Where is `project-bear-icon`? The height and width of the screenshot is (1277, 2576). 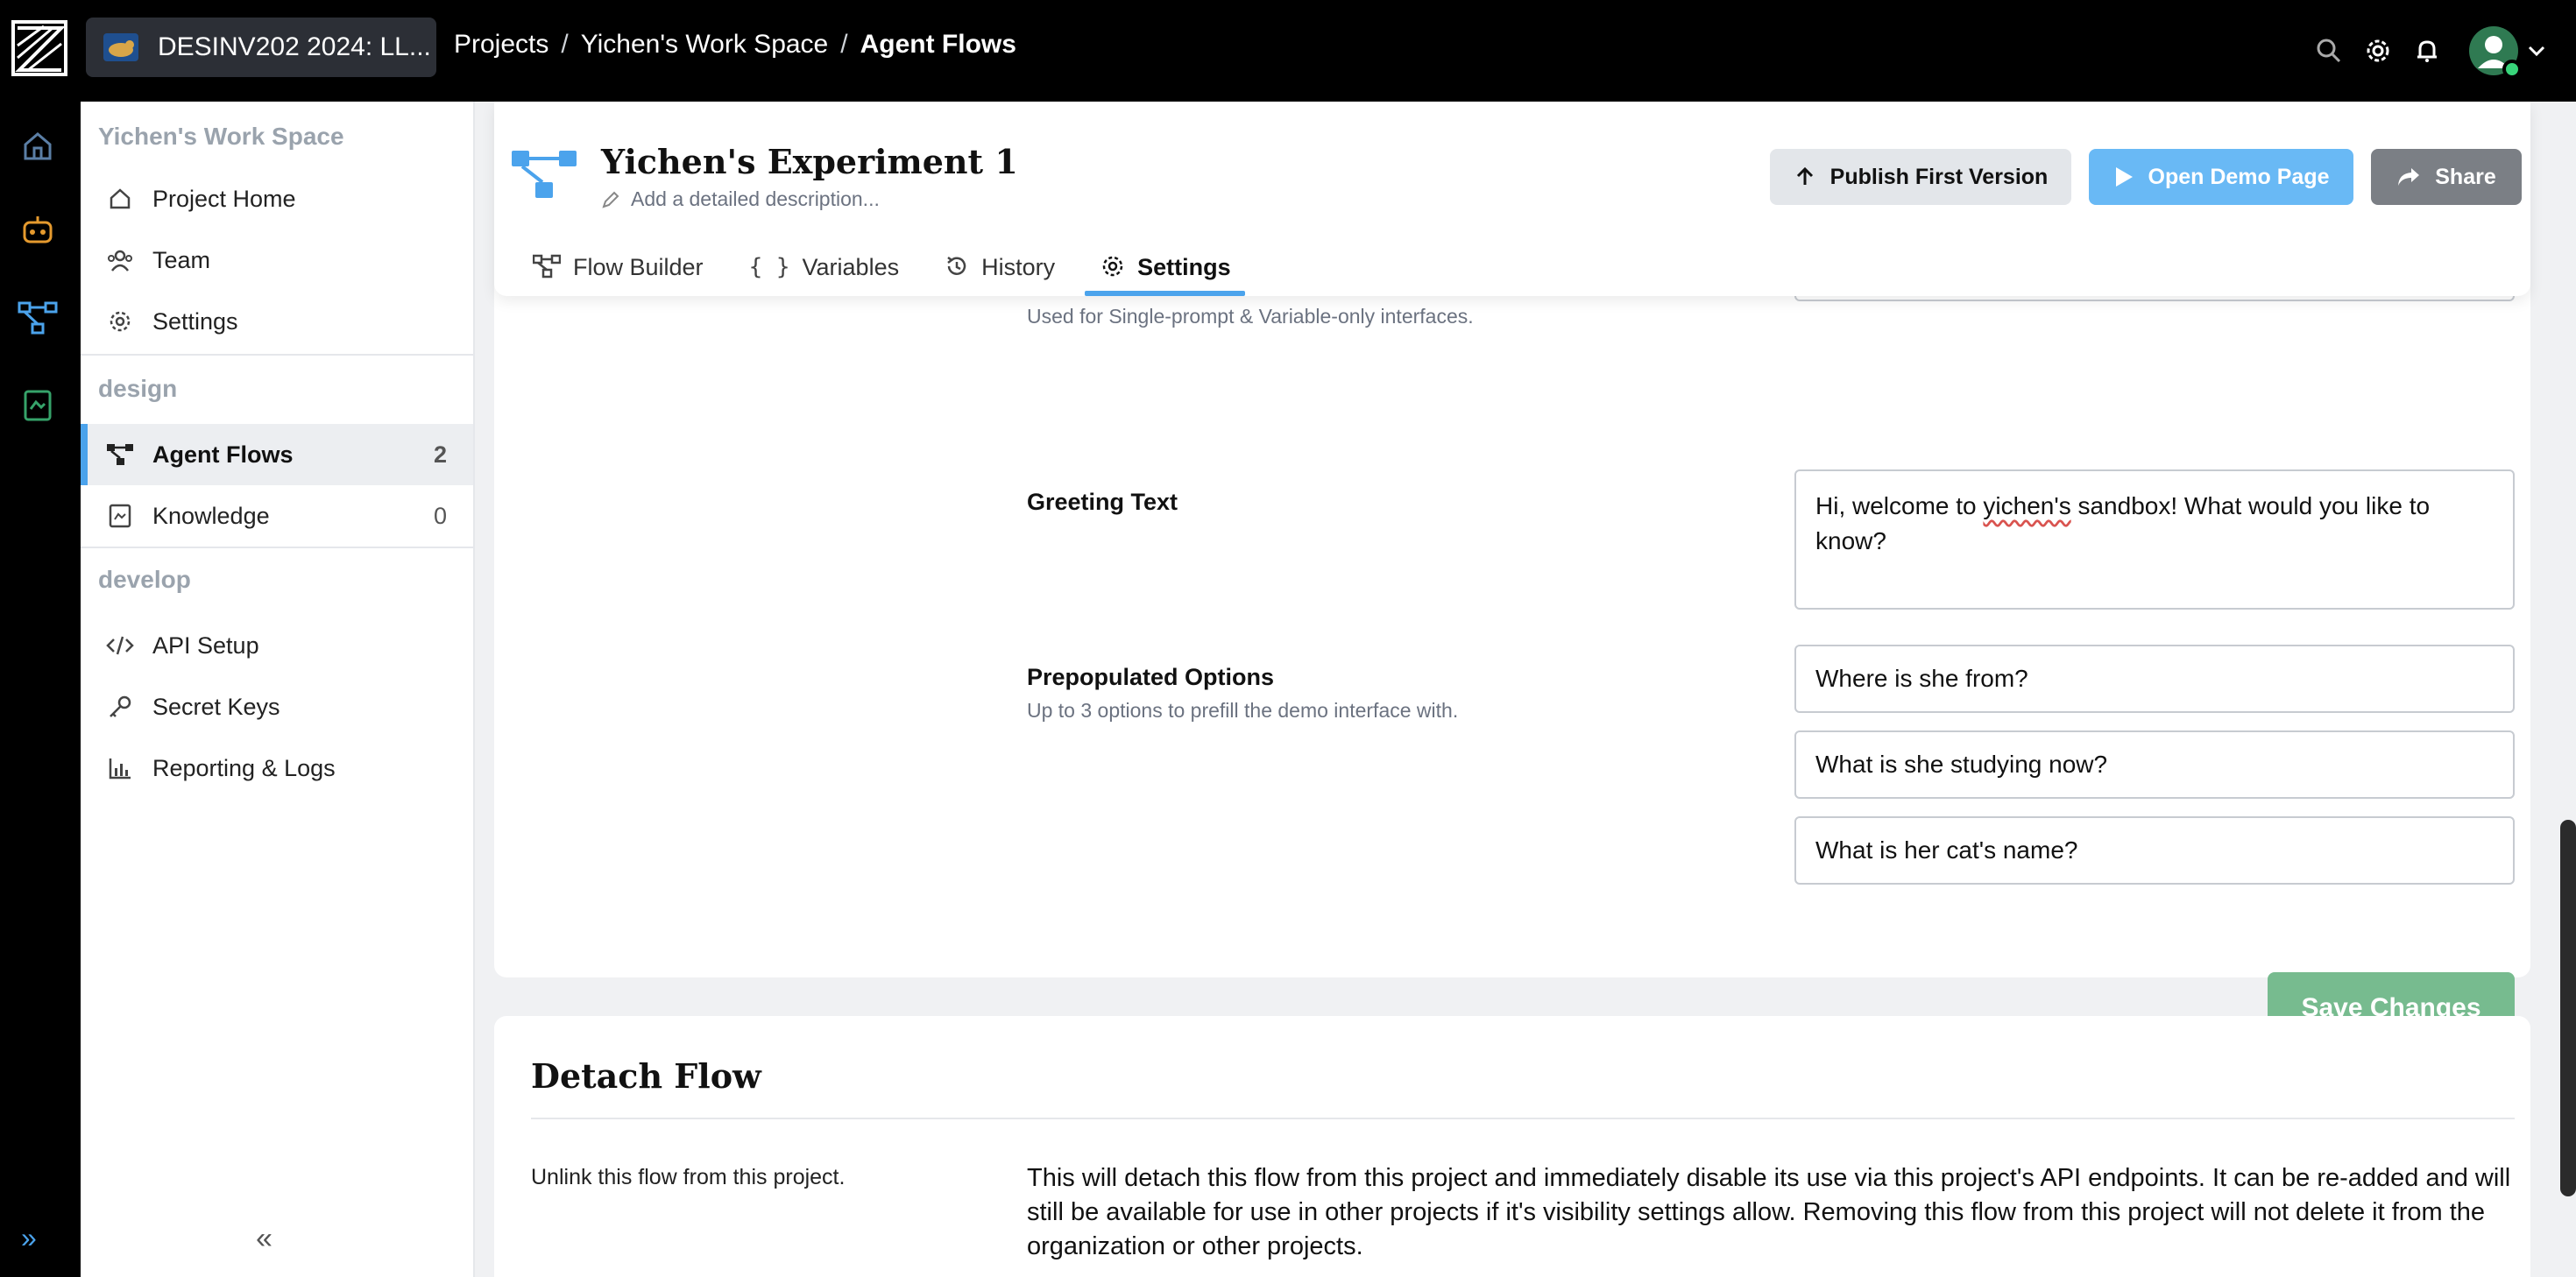
project-bear-icon is located at coordinates (120, 47).